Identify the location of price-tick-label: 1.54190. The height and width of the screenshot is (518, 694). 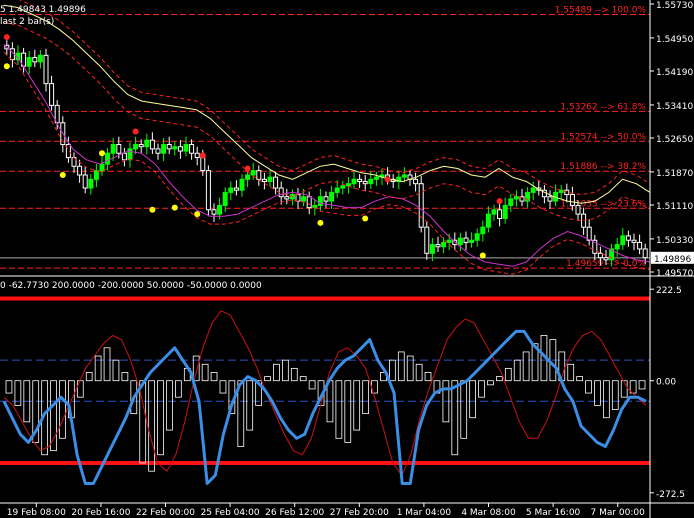
(674, 73).